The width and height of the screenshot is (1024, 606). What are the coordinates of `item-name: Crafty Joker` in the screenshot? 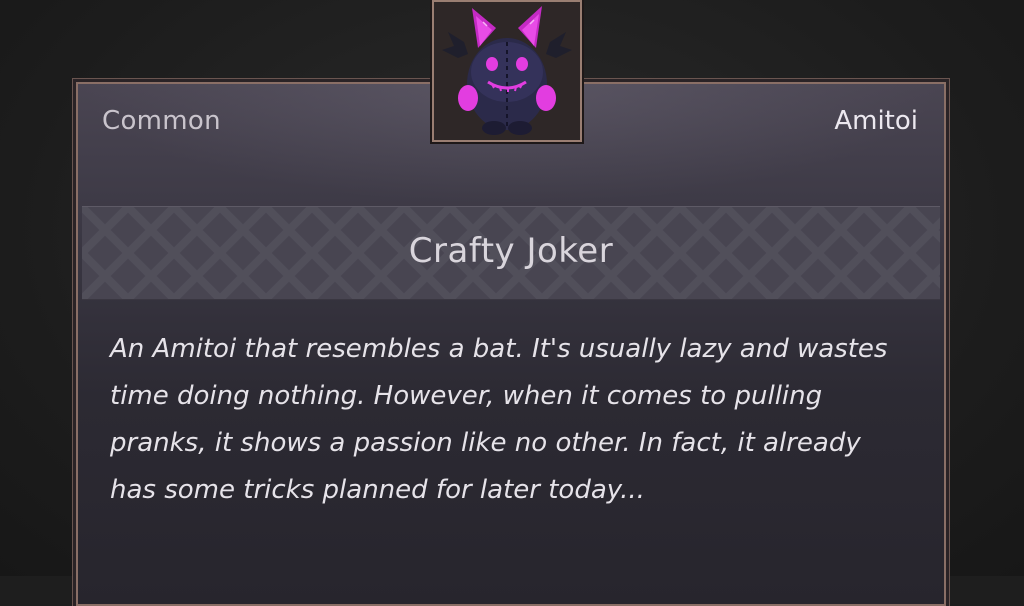 It's located at (511, 251).